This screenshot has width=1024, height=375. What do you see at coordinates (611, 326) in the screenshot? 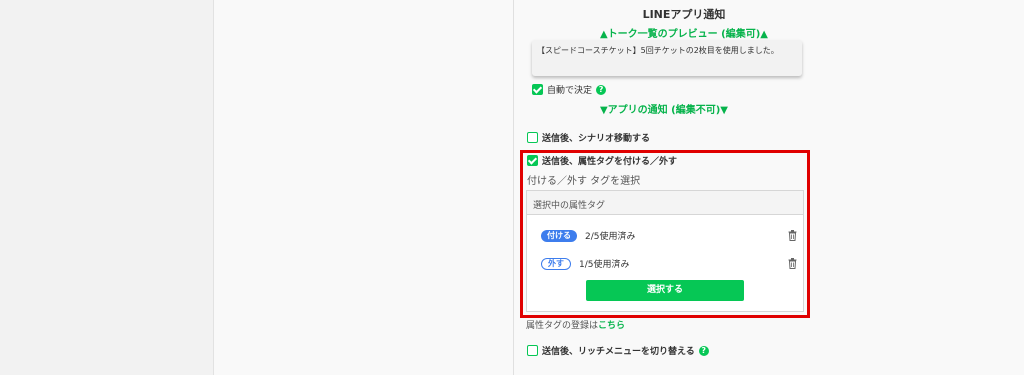
I see `tag-register-link: こちら` at bounding box center [611, 326].